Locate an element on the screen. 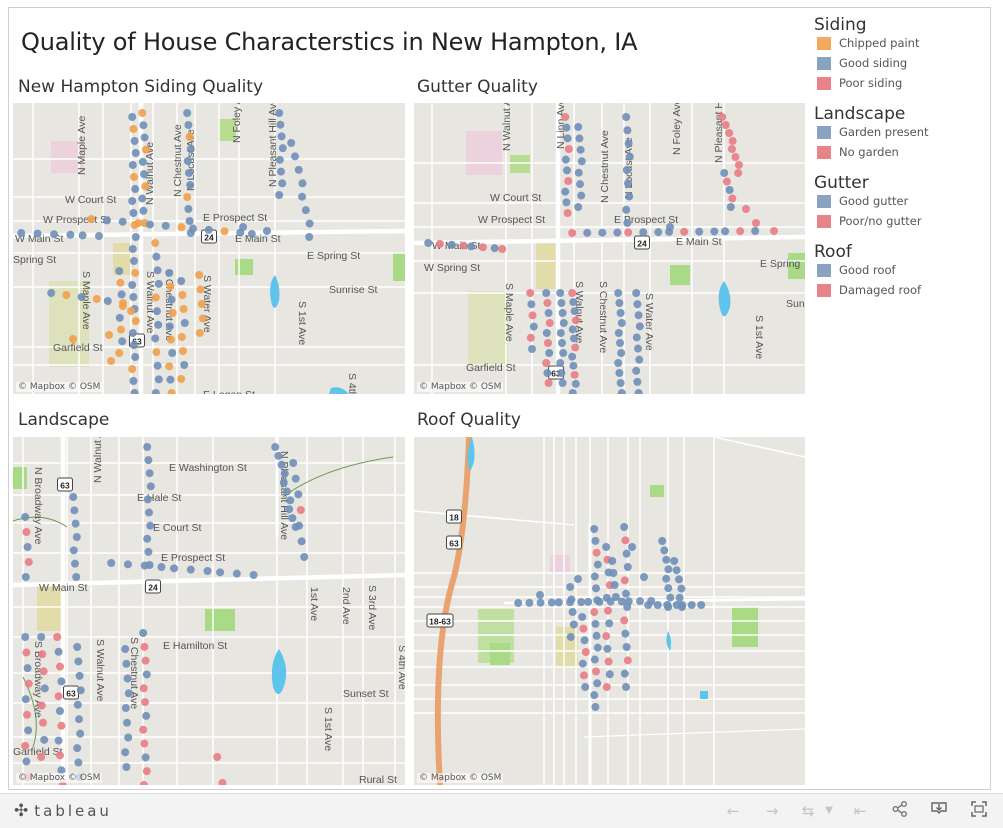 The image size is (1003, 828). share-icon is located at coordinates (900, 811).